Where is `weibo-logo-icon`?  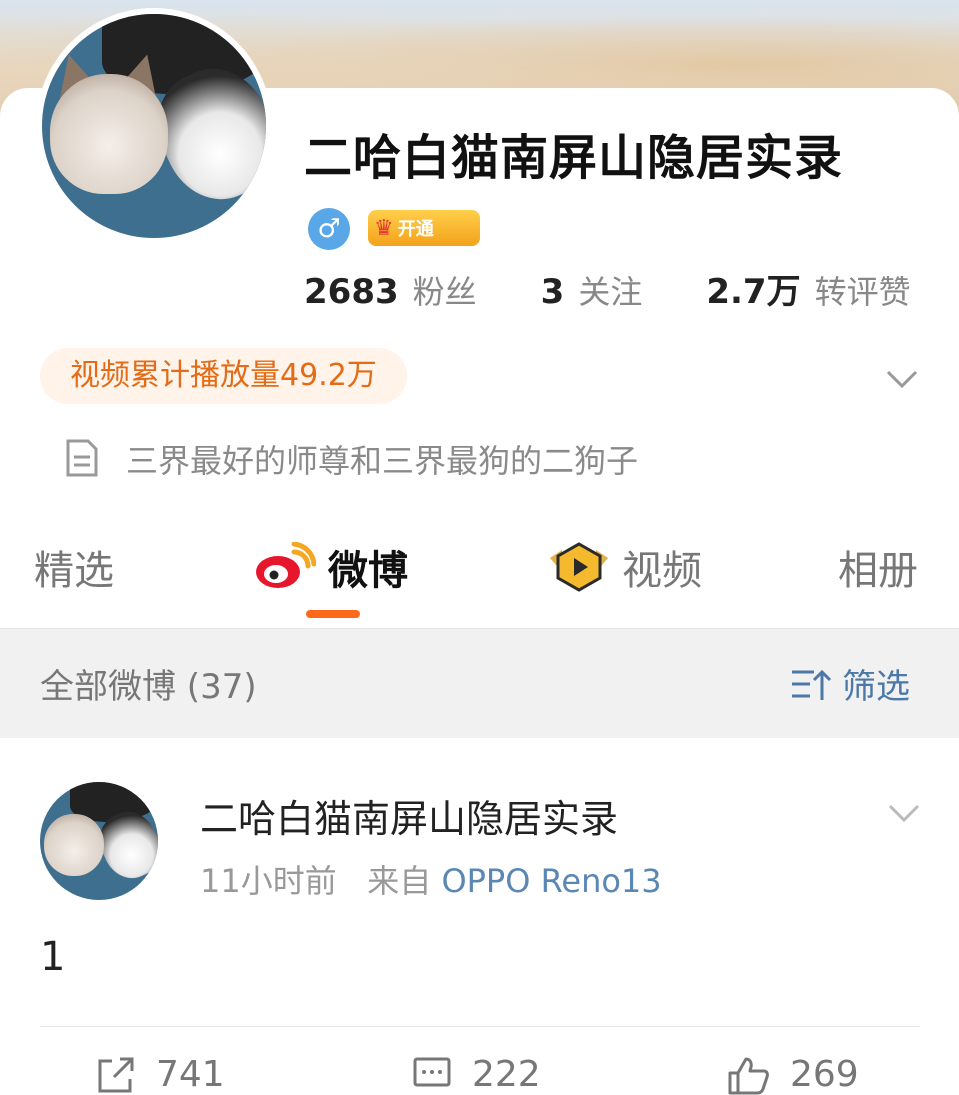 weibo-logo-icon is located at coordinates (286, 565).